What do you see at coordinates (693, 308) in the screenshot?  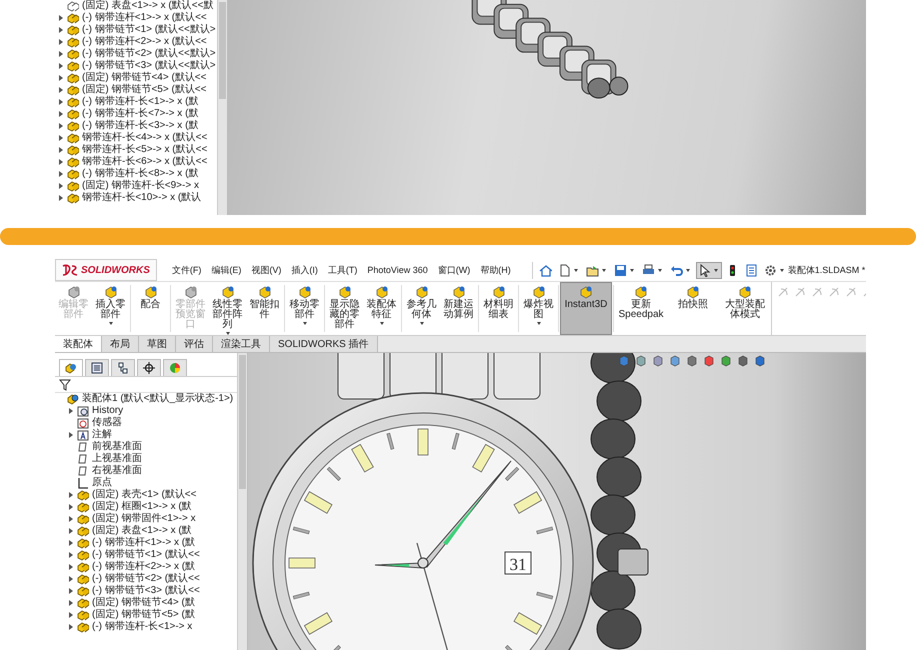 I see `toolbar-button: 拍快照` at bounding box center [693, 308].